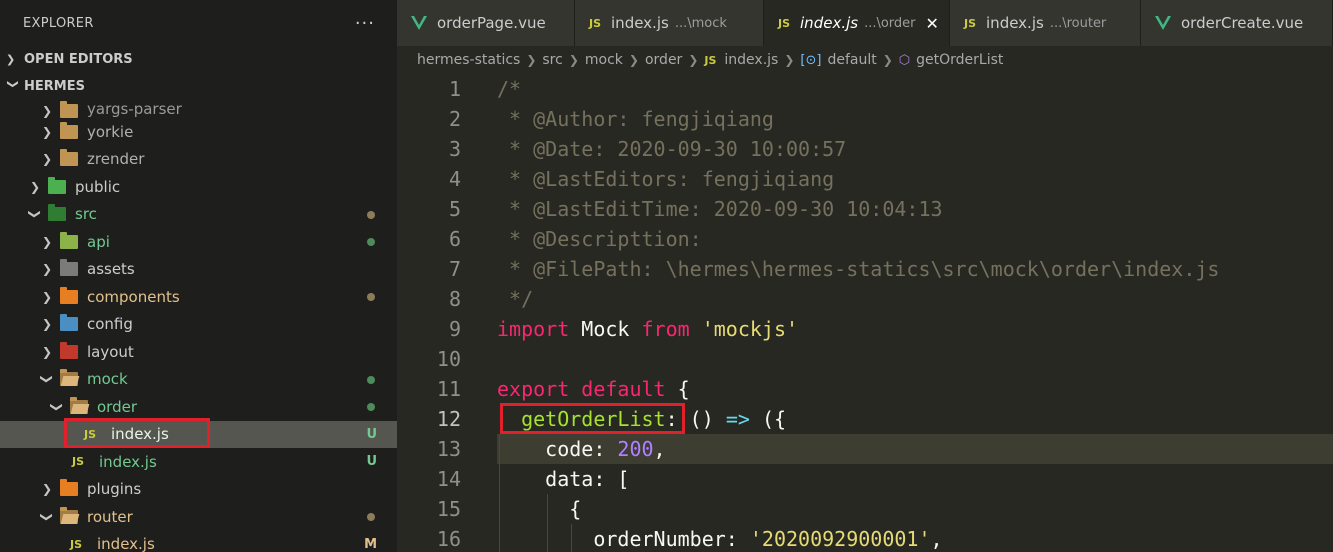  What do you see at coordinates (851, 60) in the screenshot?
I see `breadcrumb-item: default` at bounding box center [851, 60].